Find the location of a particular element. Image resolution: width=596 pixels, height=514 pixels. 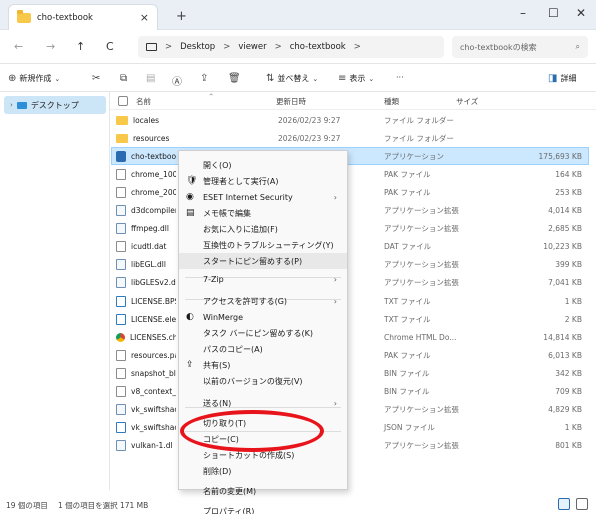

column-name: 名前 is located at coordinates (143, 101).